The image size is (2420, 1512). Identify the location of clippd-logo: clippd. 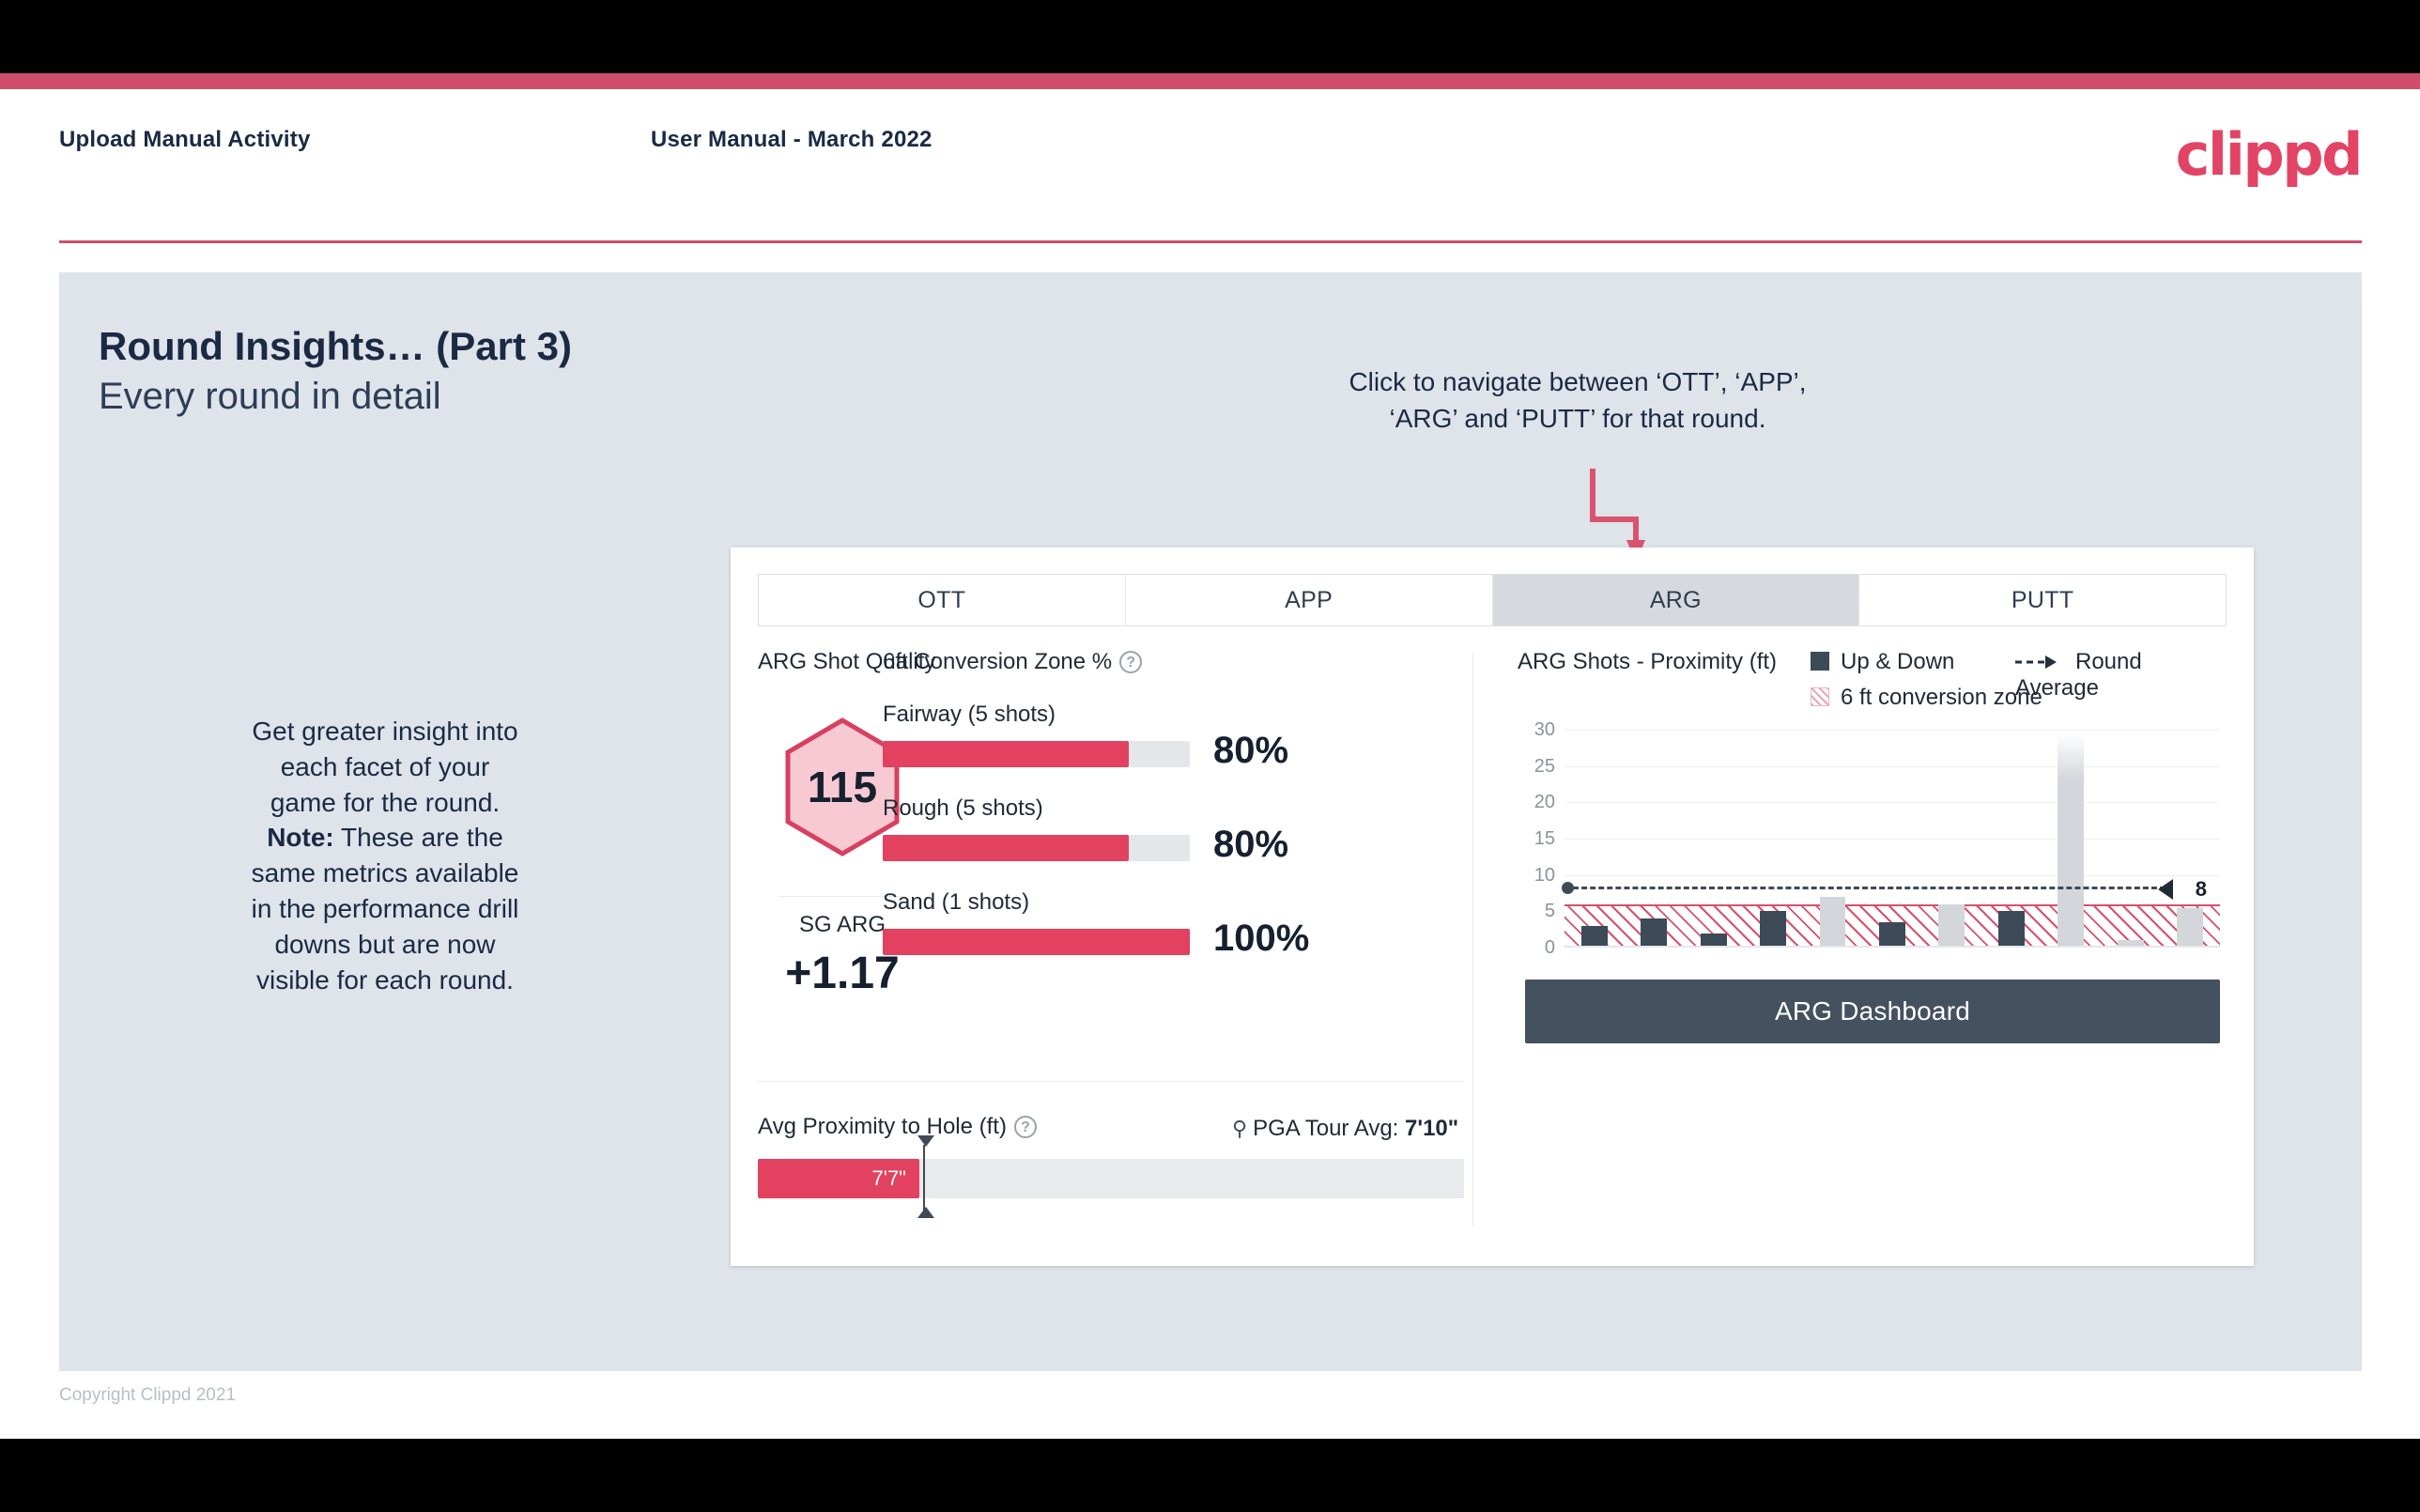
(2269, 154).